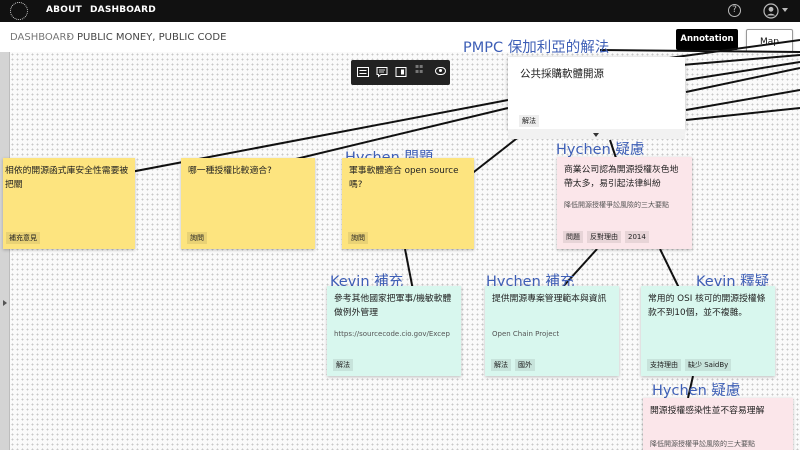 This screenshot has height=450, width=800. I want to click on logo-icon, so click(19, 11).